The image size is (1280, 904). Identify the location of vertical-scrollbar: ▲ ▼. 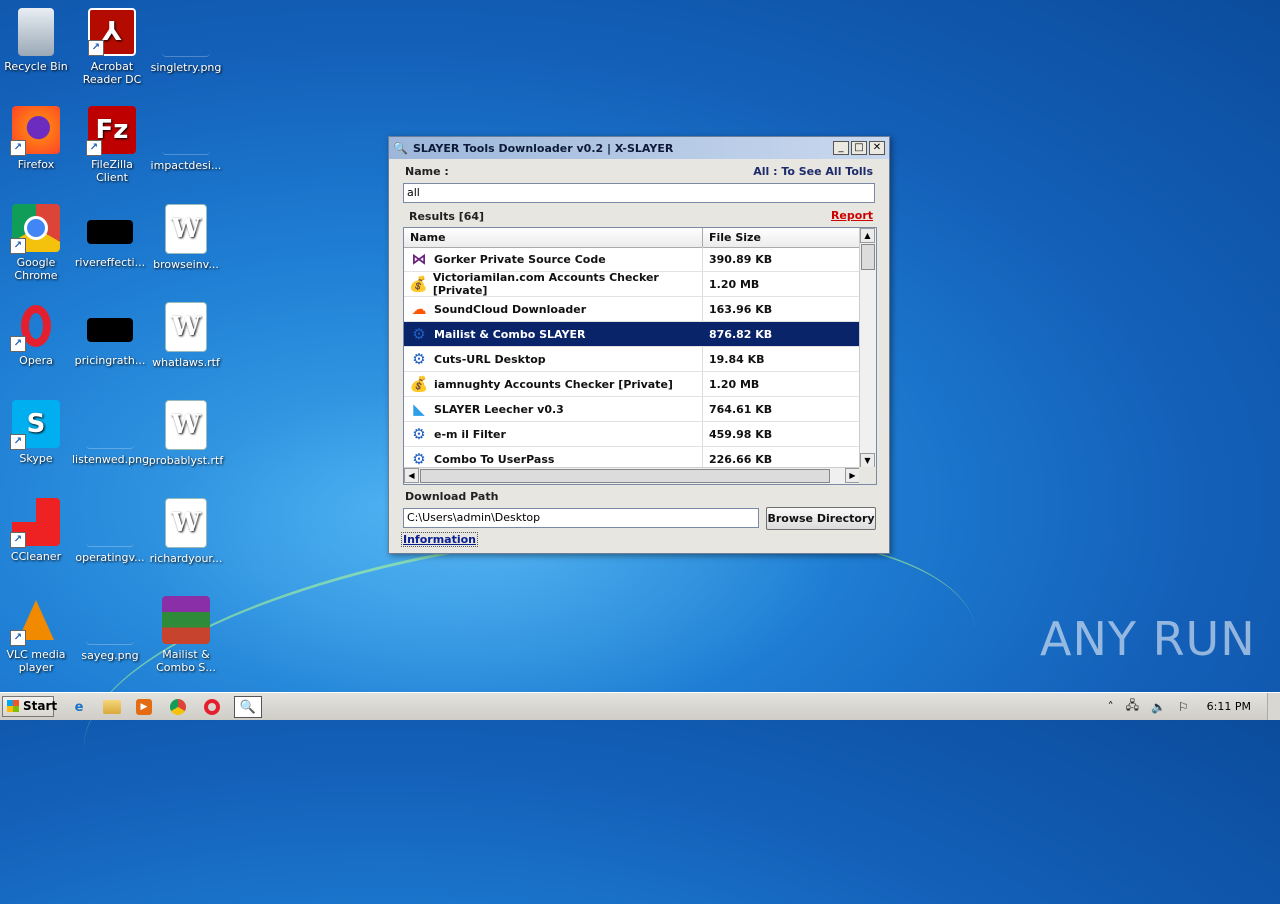
(867, 348).